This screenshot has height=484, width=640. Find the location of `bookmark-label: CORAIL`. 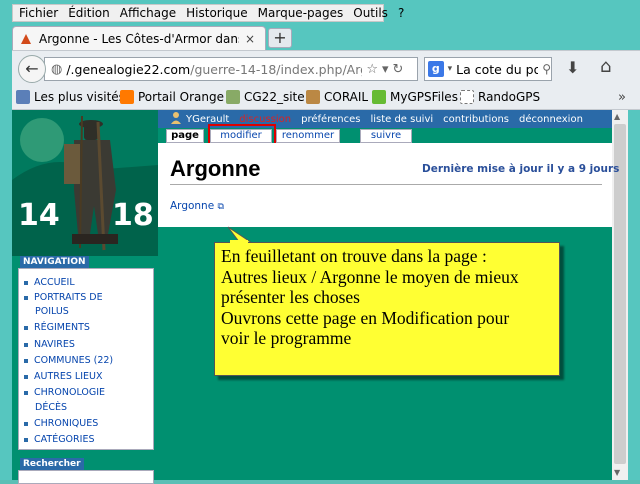

bookmark-label: CORAIL is located at coordinates (346, 97).